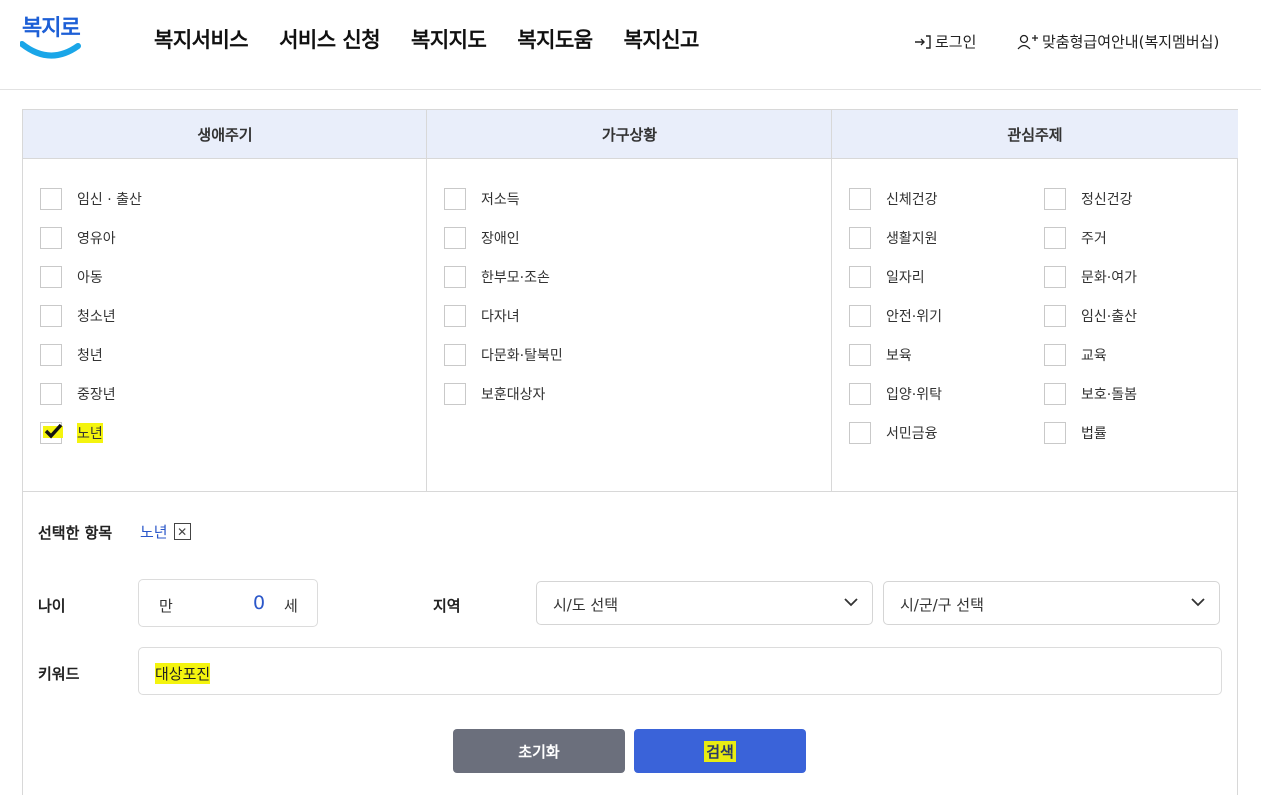  What do you see at coordinates (503, 355) in the screenshot?
I see `filter-checkbox-item: 다문화·탈북민` at bounding box center [503, 355].